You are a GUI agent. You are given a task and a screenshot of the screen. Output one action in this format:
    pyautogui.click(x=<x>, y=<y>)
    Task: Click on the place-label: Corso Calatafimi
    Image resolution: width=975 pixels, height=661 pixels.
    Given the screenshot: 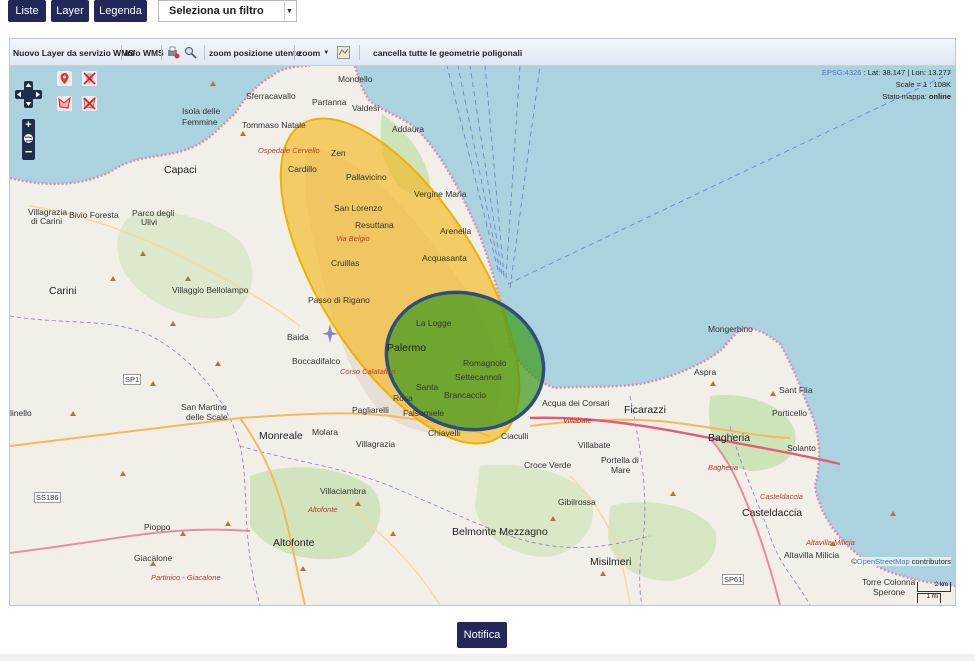 What is the action you would take?
    pyautogui.click(x=368, y=371)
    